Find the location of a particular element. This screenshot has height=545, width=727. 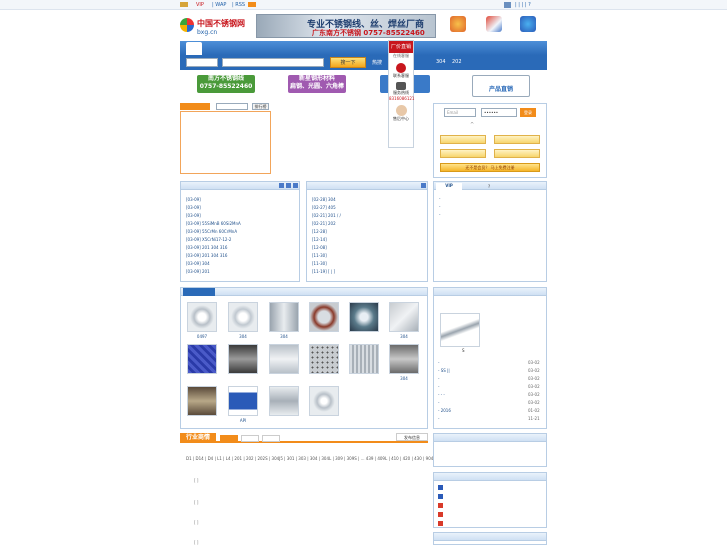

float-after-sales: 售后中心 is located at coordinates (401, 119).